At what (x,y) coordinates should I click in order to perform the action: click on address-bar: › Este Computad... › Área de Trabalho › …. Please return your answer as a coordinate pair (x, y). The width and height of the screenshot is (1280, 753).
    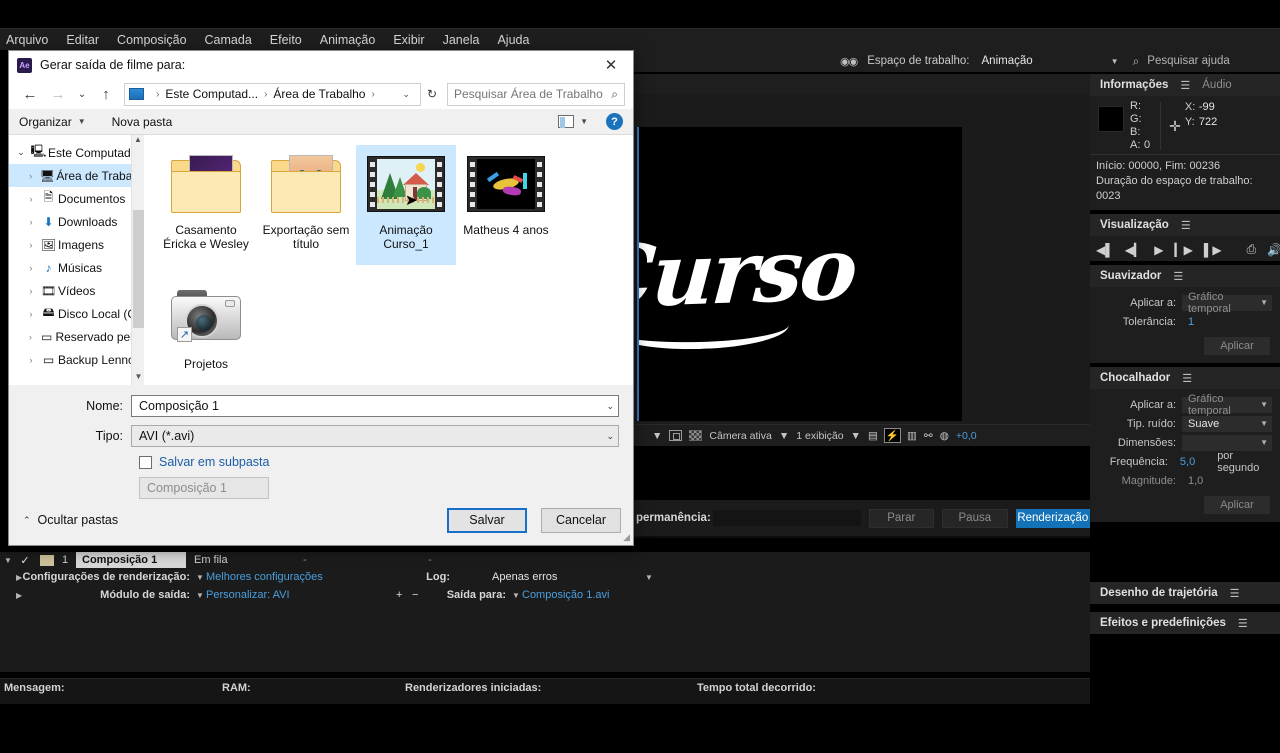
    Looking at the image, I should click on (272, 94).